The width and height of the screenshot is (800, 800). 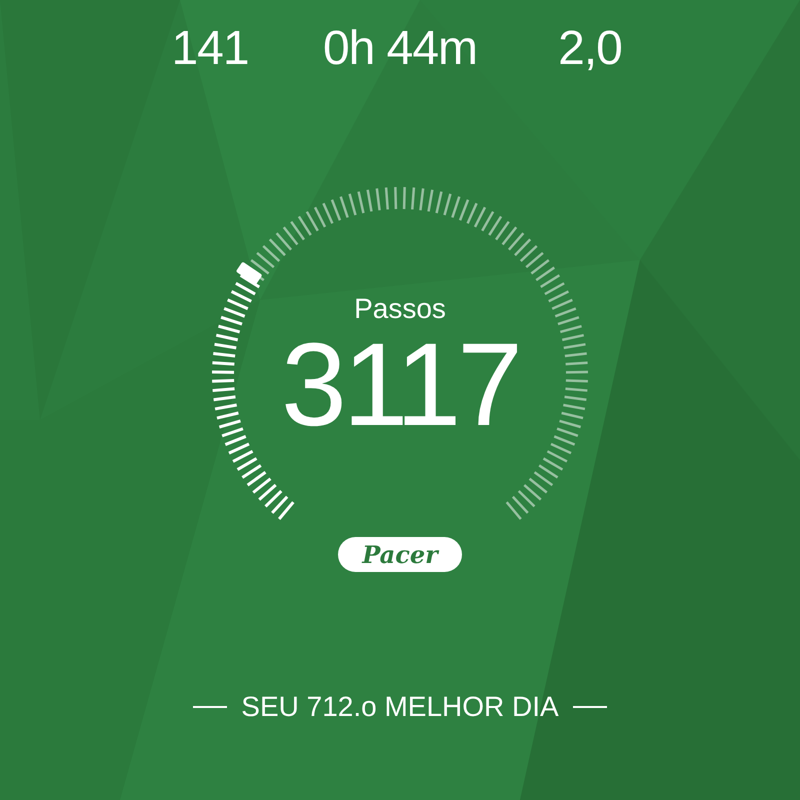 What do you see at coordinates (400, 49) in the screenshot?
I see `stat-value: 0h 44m` at bounding box center [400, 49].